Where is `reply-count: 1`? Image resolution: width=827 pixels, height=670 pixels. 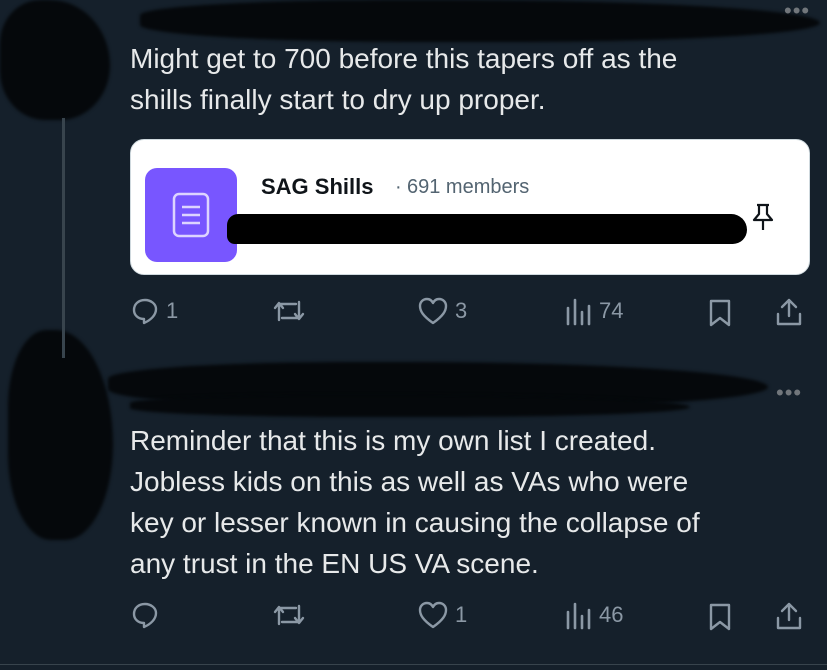 reply-count: 1 is located at coordinates (172, 310).